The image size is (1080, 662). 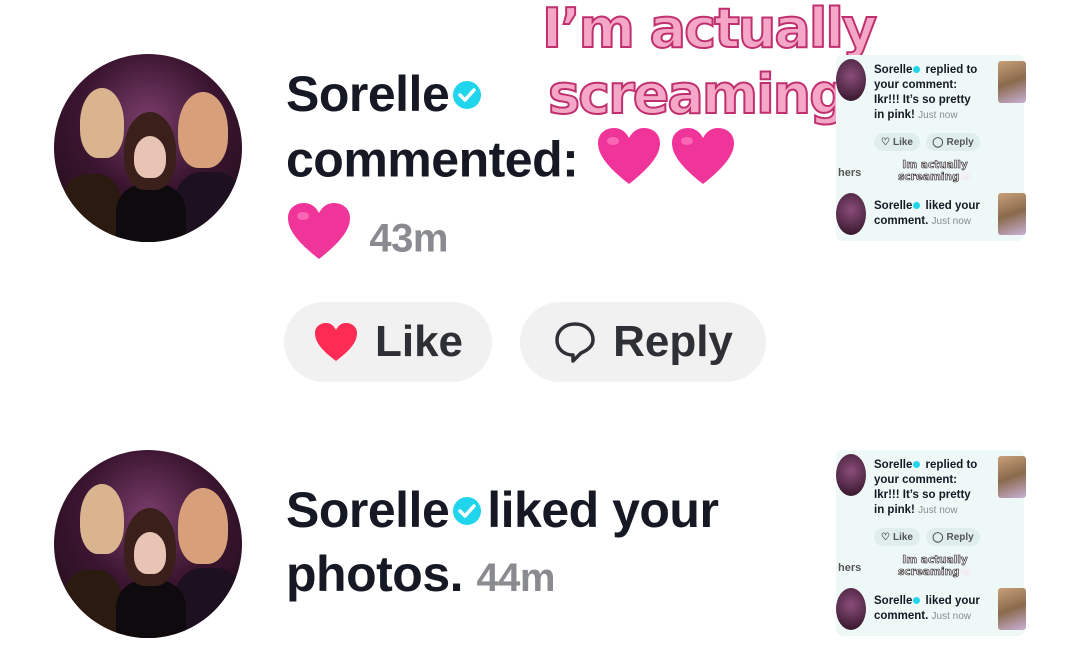 I want to click on notification-action: liked your, so click(x=603, y=510).